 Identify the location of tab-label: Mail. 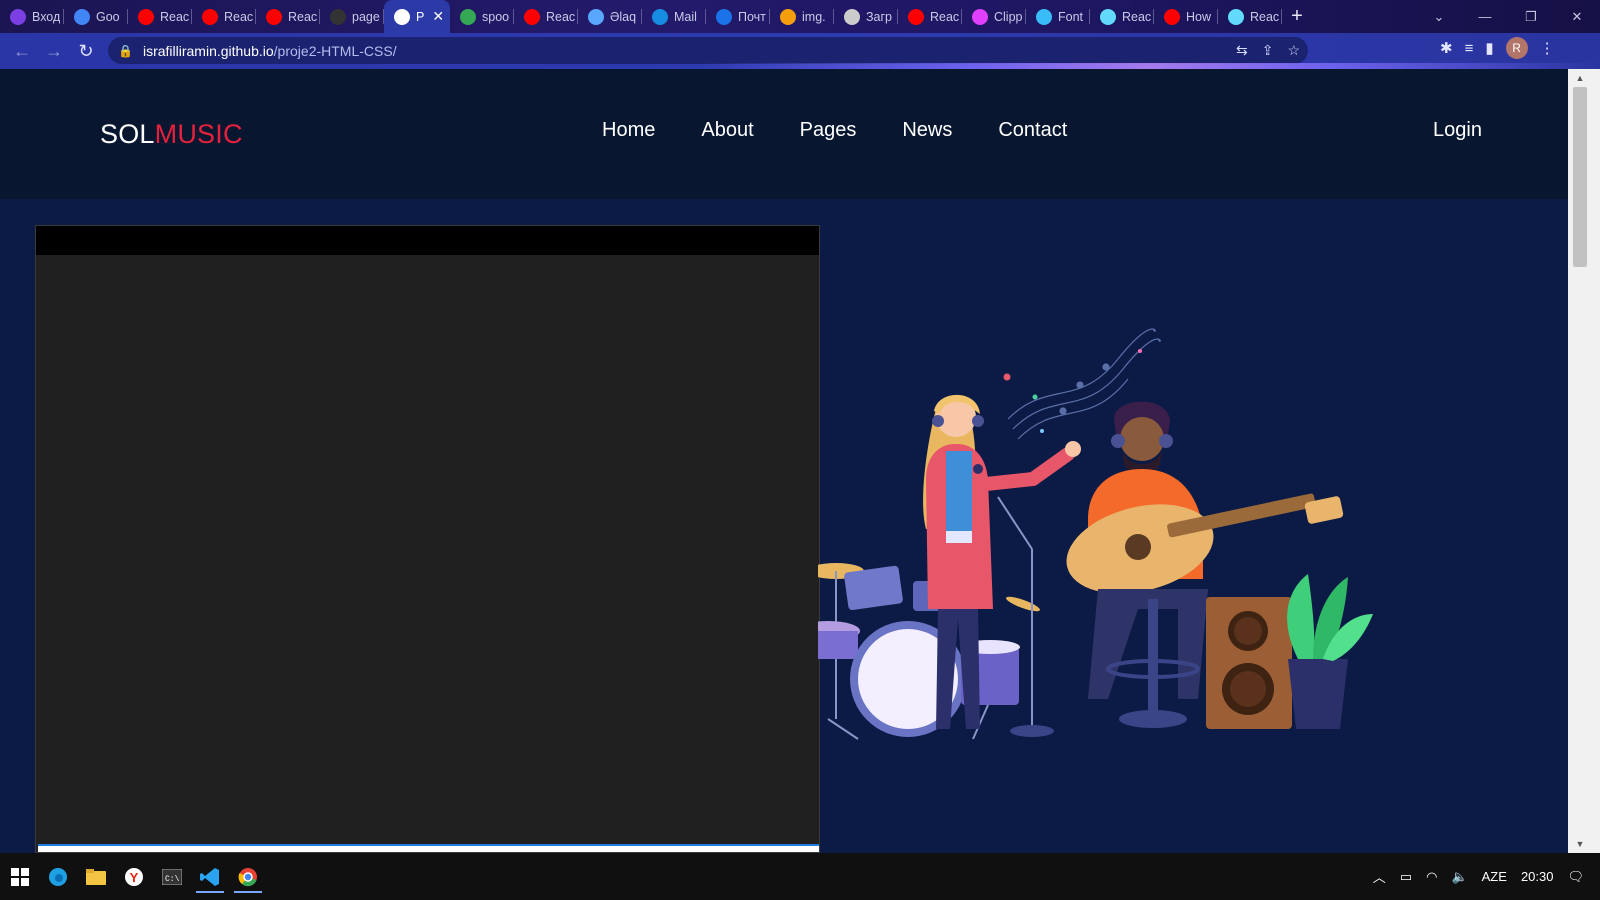
(685, 16).